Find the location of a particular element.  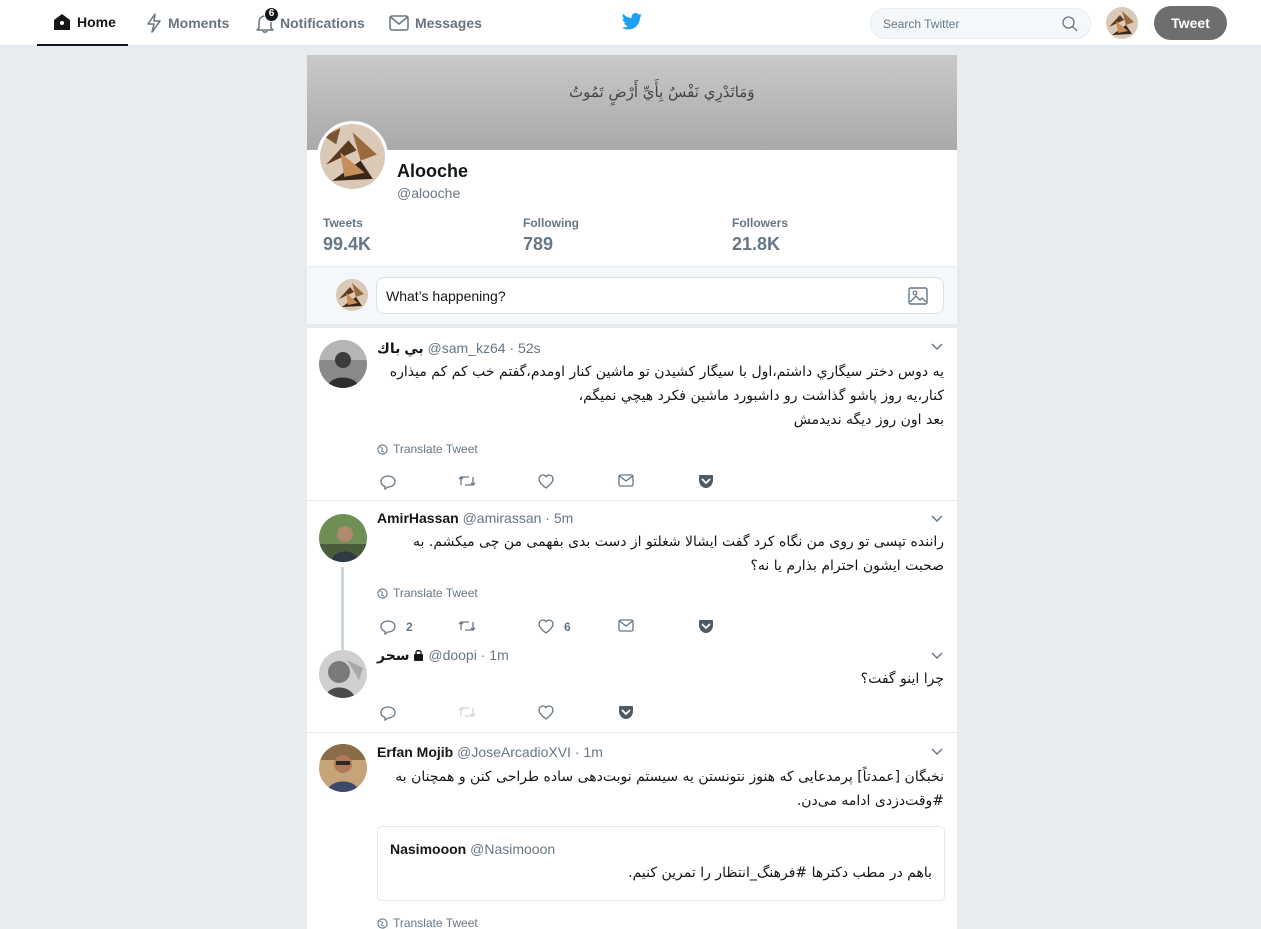

tweet-author-handle: @amirassan is located at coordinates (502, 518).